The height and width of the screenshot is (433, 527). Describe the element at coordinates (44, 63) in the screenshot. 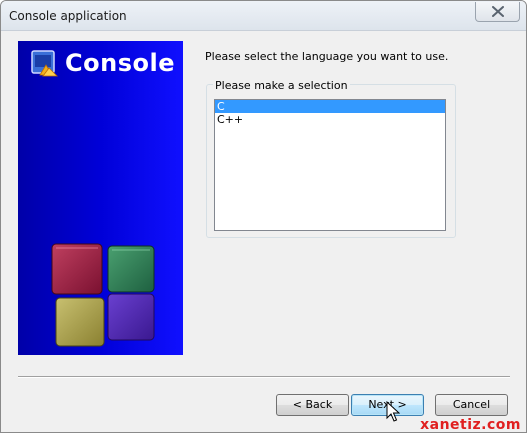

I see `console-logo-icon` at that location.